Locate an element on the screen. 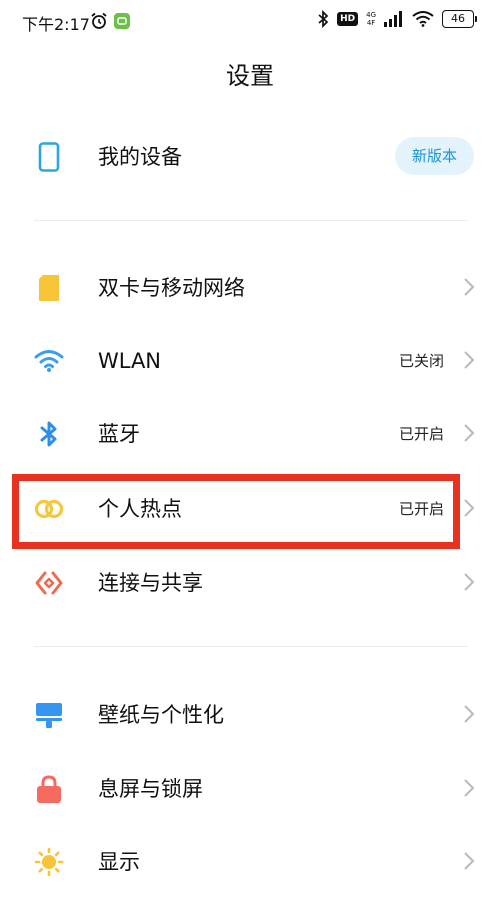 The image size is (500, 897). new-version-badge: 新版本 is located at coordinates (434, 156).